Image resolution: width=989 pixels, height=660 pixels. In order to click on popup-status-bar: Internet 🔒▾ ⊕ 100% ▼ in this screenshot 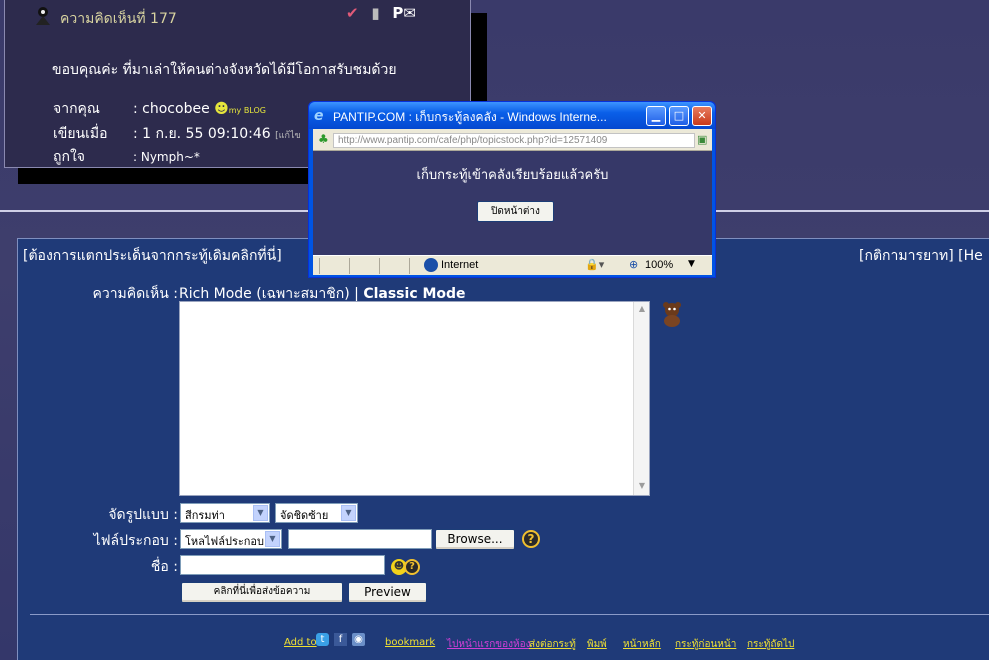, I will do `click(512, 265)`.